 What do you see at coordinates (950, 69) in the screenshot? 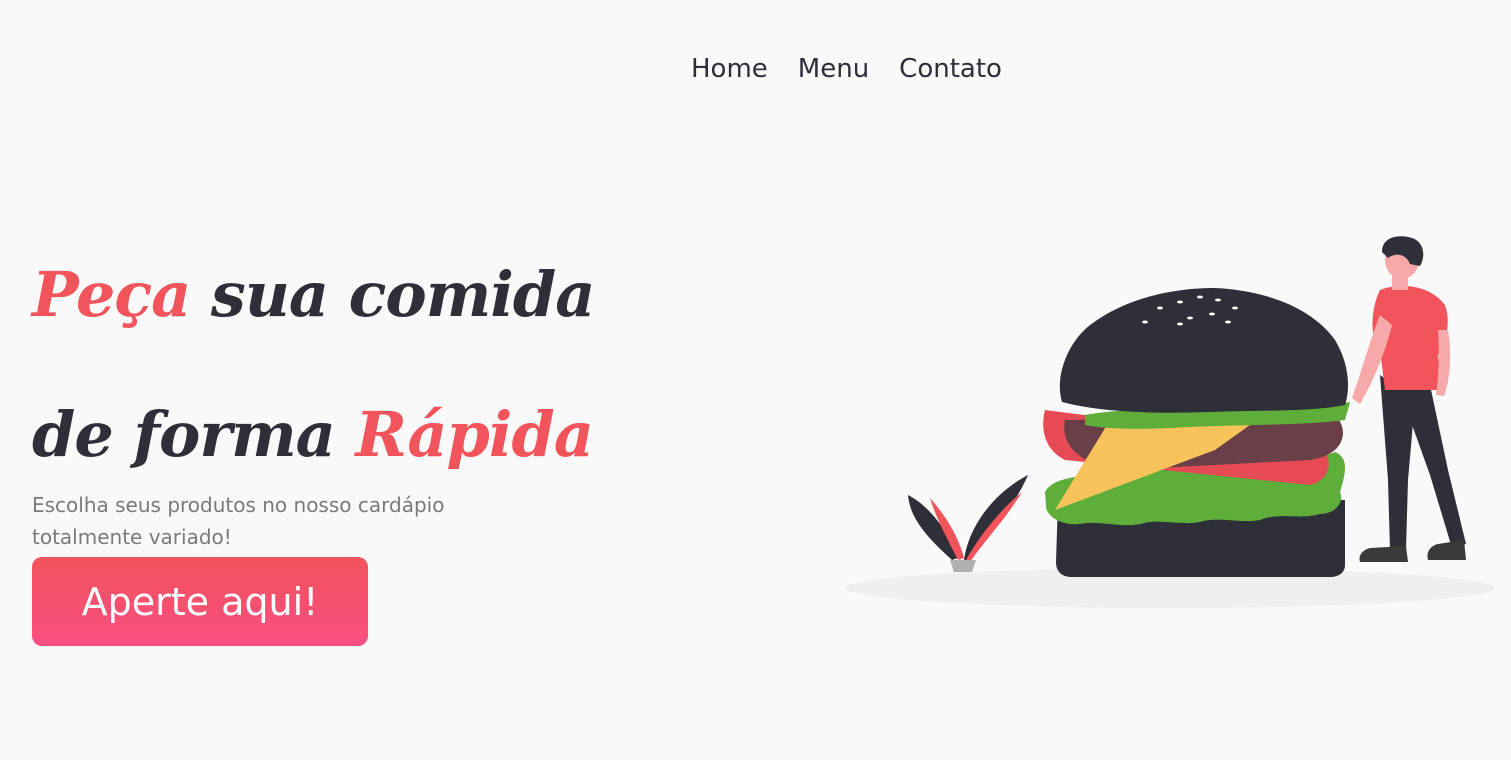
I see `nav-link-contato: Contato` at bounding box center [950, 69].